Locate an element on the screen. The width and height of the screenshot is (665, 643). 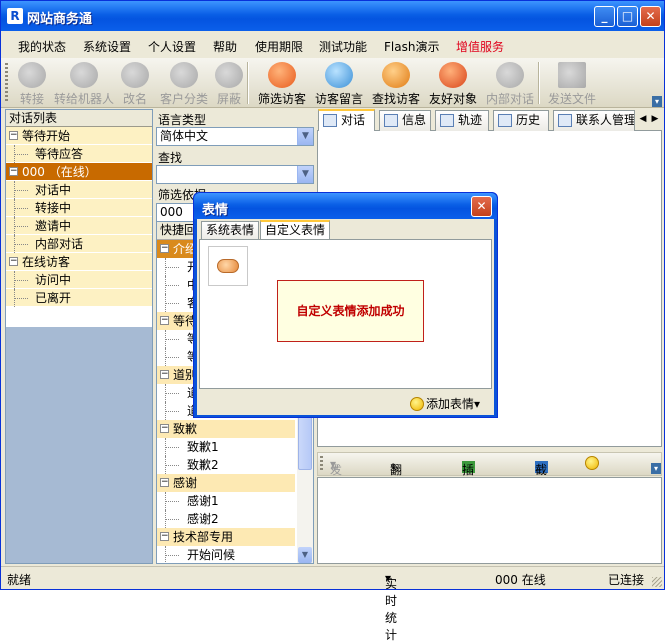
tree-item-visiting: 访问中 is located at coordinates (79, 280).